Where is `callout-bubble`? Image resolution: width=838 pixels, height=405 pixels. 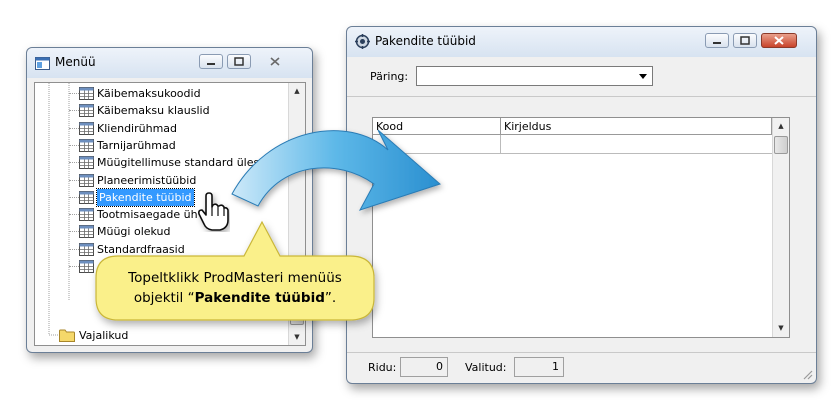 callout-bubble is located at coordinates (235, 270).